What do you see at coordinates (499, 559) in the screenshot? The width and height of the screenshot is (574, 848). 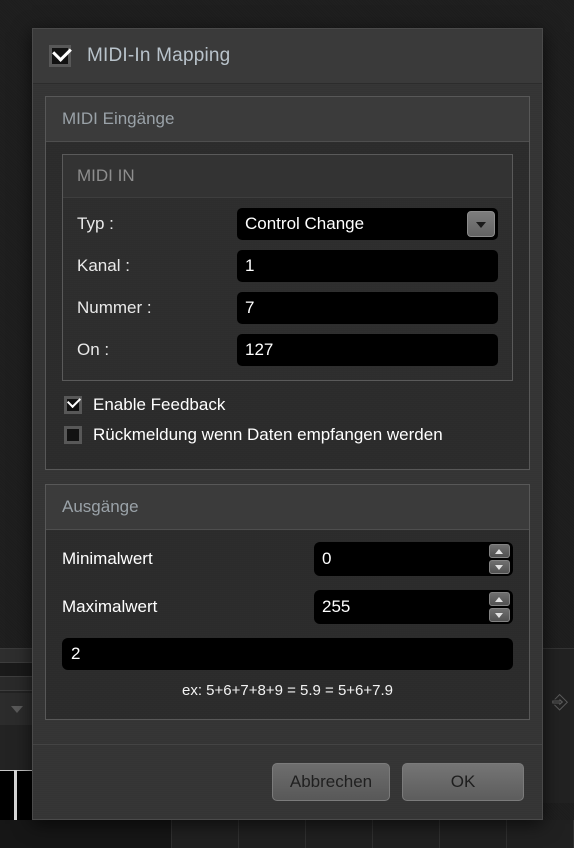 I see `minimalwert-spinner-buttons` at bounding box center [499, 559].